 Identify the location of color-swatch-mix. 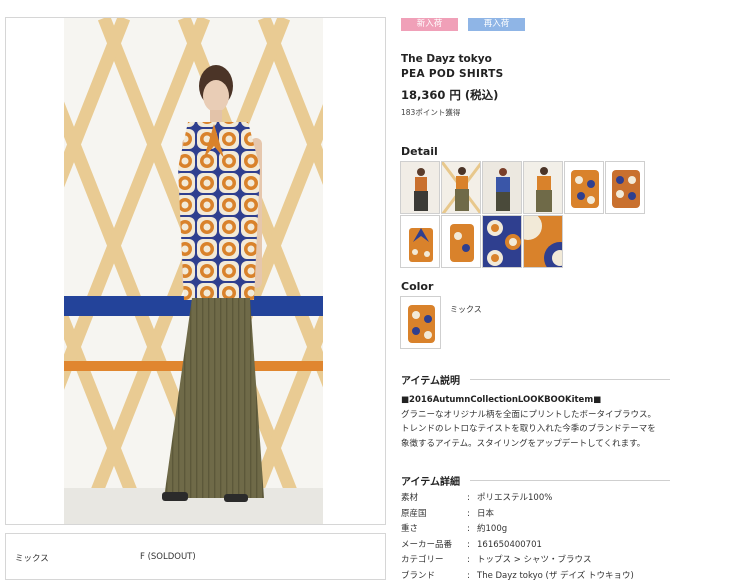
(420, 322).